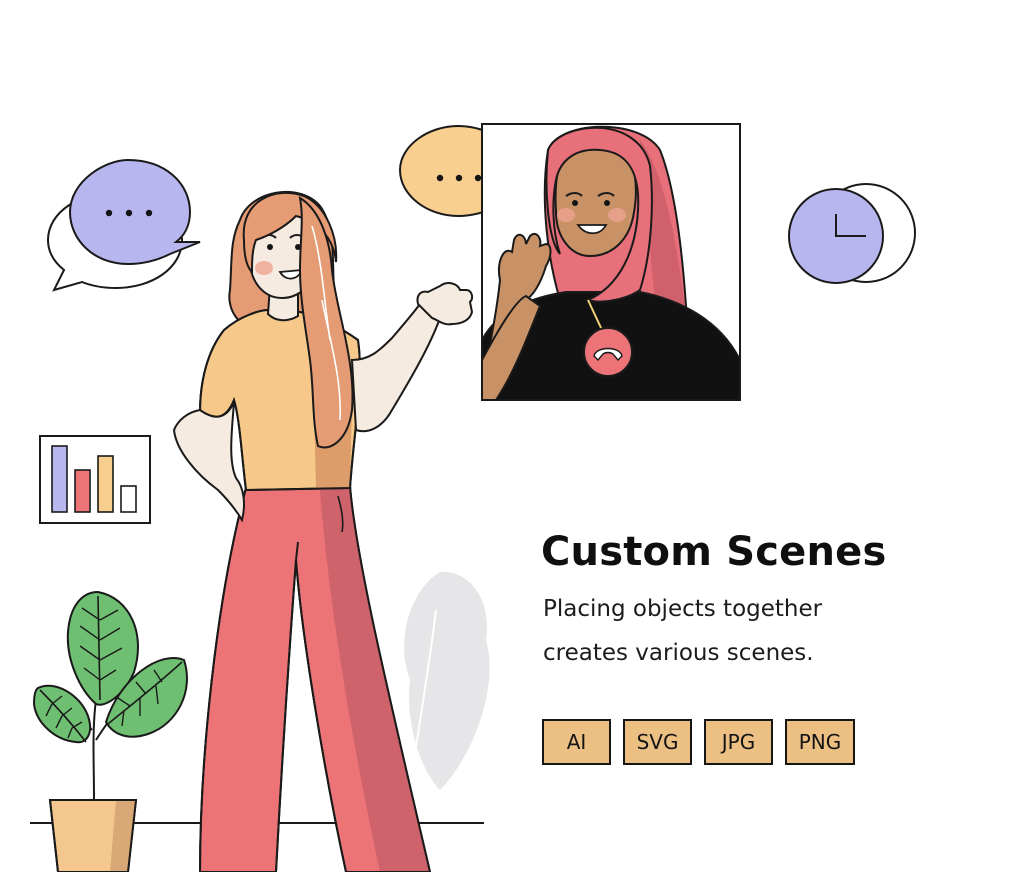 This screenshot has height=872, width=1024. What do you see at coordinates (447, 680) in the screenshot?
I see `background-leaf-shape` at bounding box center [447, 680].